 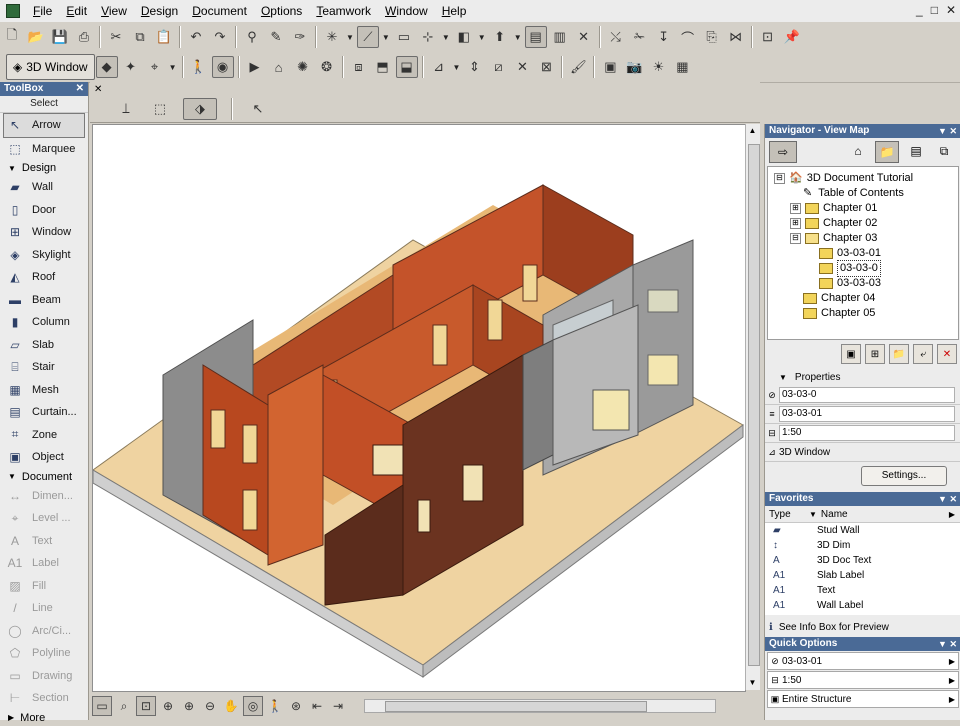 What do you see at coordinates (44, 541) in the screenshot?
I see `tool-text: A Text` at bounding box center [44, 541].